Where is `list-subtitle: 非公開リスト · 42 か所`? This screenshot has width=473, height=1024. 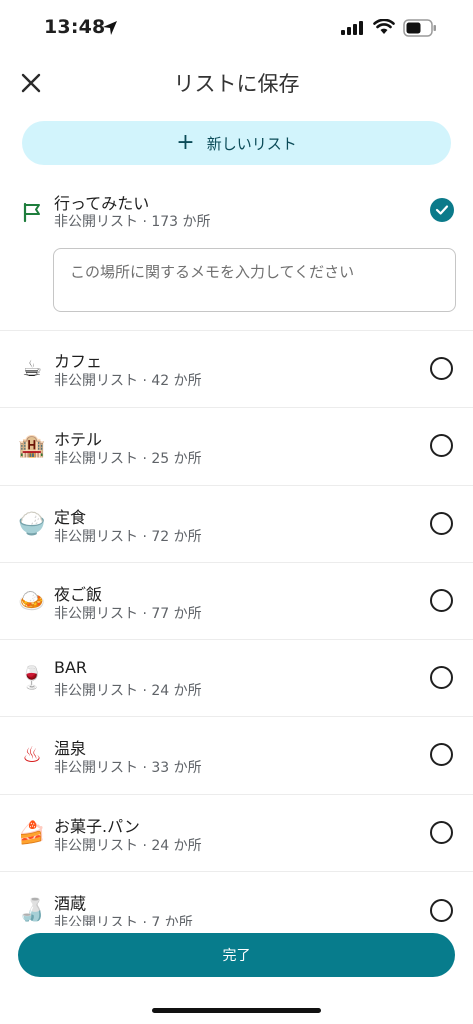 list-subtitle: 非公開リスト · 42 か所 is located at coordinates (128, 381).